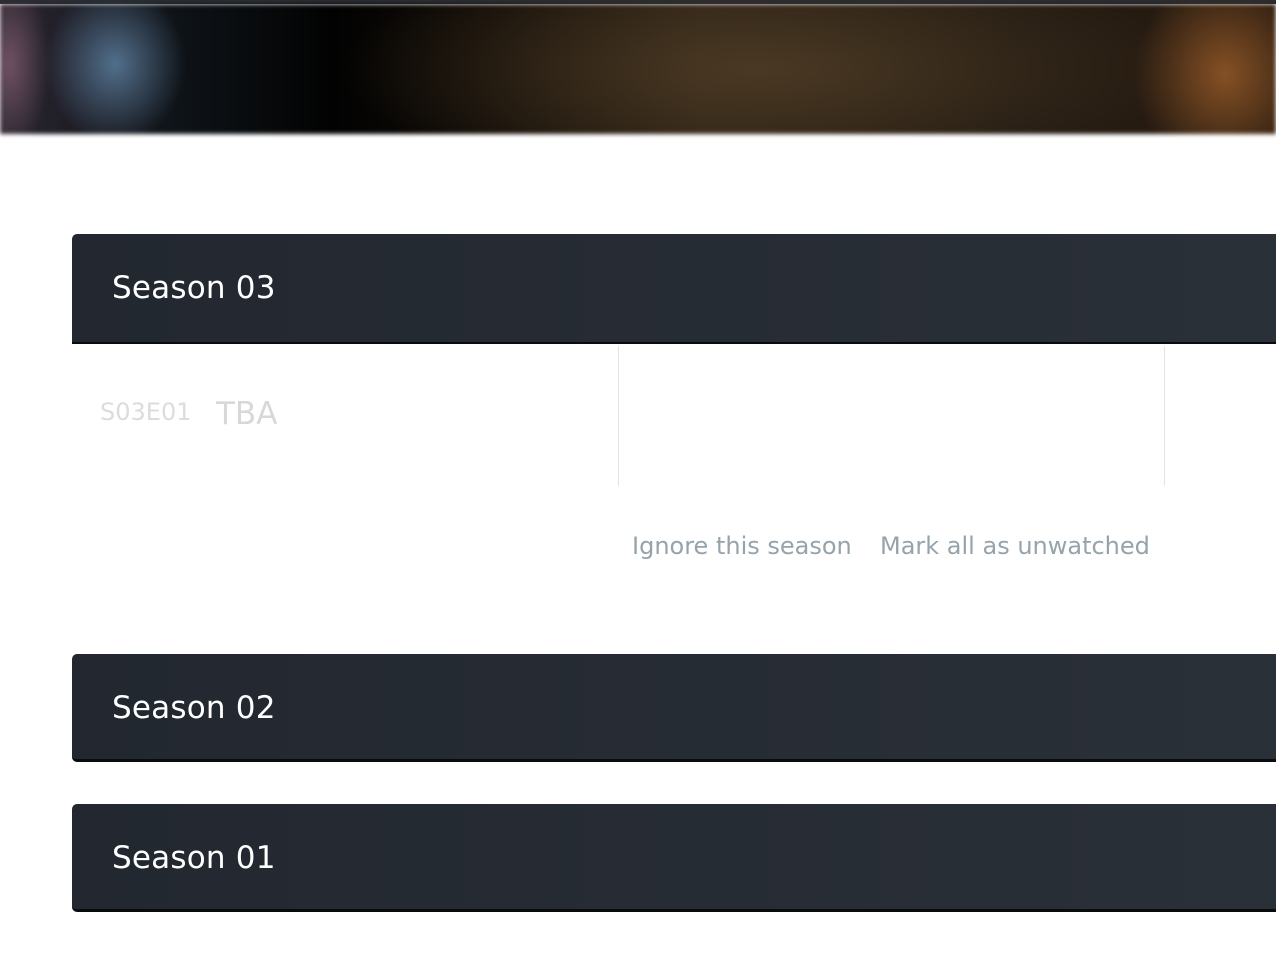 The image size is (1276, 968). Describe the element at coordinates (194, 288) in the screenshot. I see `season-title: Season 03` at that location.